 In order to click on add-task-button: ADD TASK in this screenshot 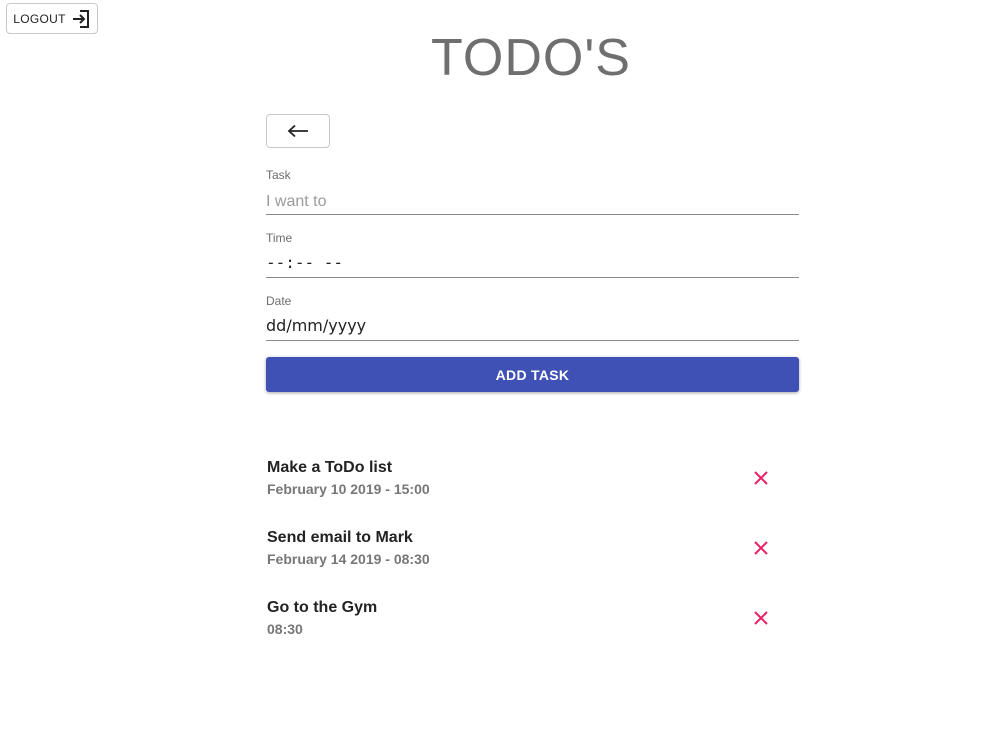, I will do `click(532, 374)`.